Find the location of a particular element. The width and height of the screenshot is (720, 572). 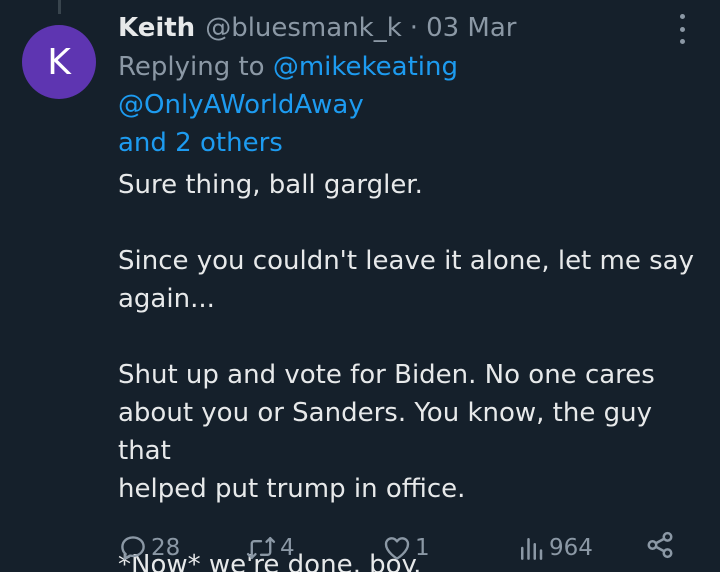

tweet-header: Keith @bluesmank_k · 03 Mar is located at coordinates (413, 28).